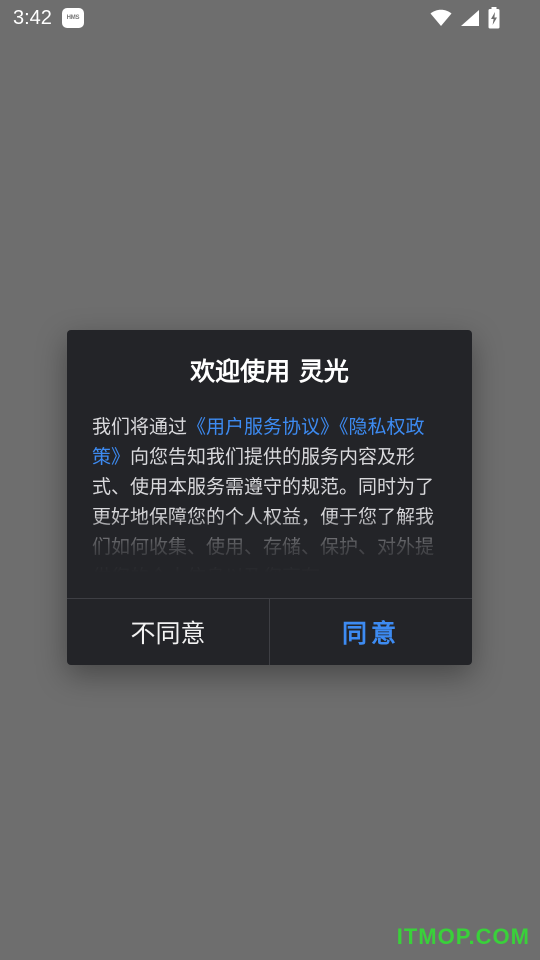 The width and height of the screenshot is (540, 960). What do you see at coordinates (371, 632) in the screenshot?
I see `agree-button: 同意` at bounding box center [371, 632].